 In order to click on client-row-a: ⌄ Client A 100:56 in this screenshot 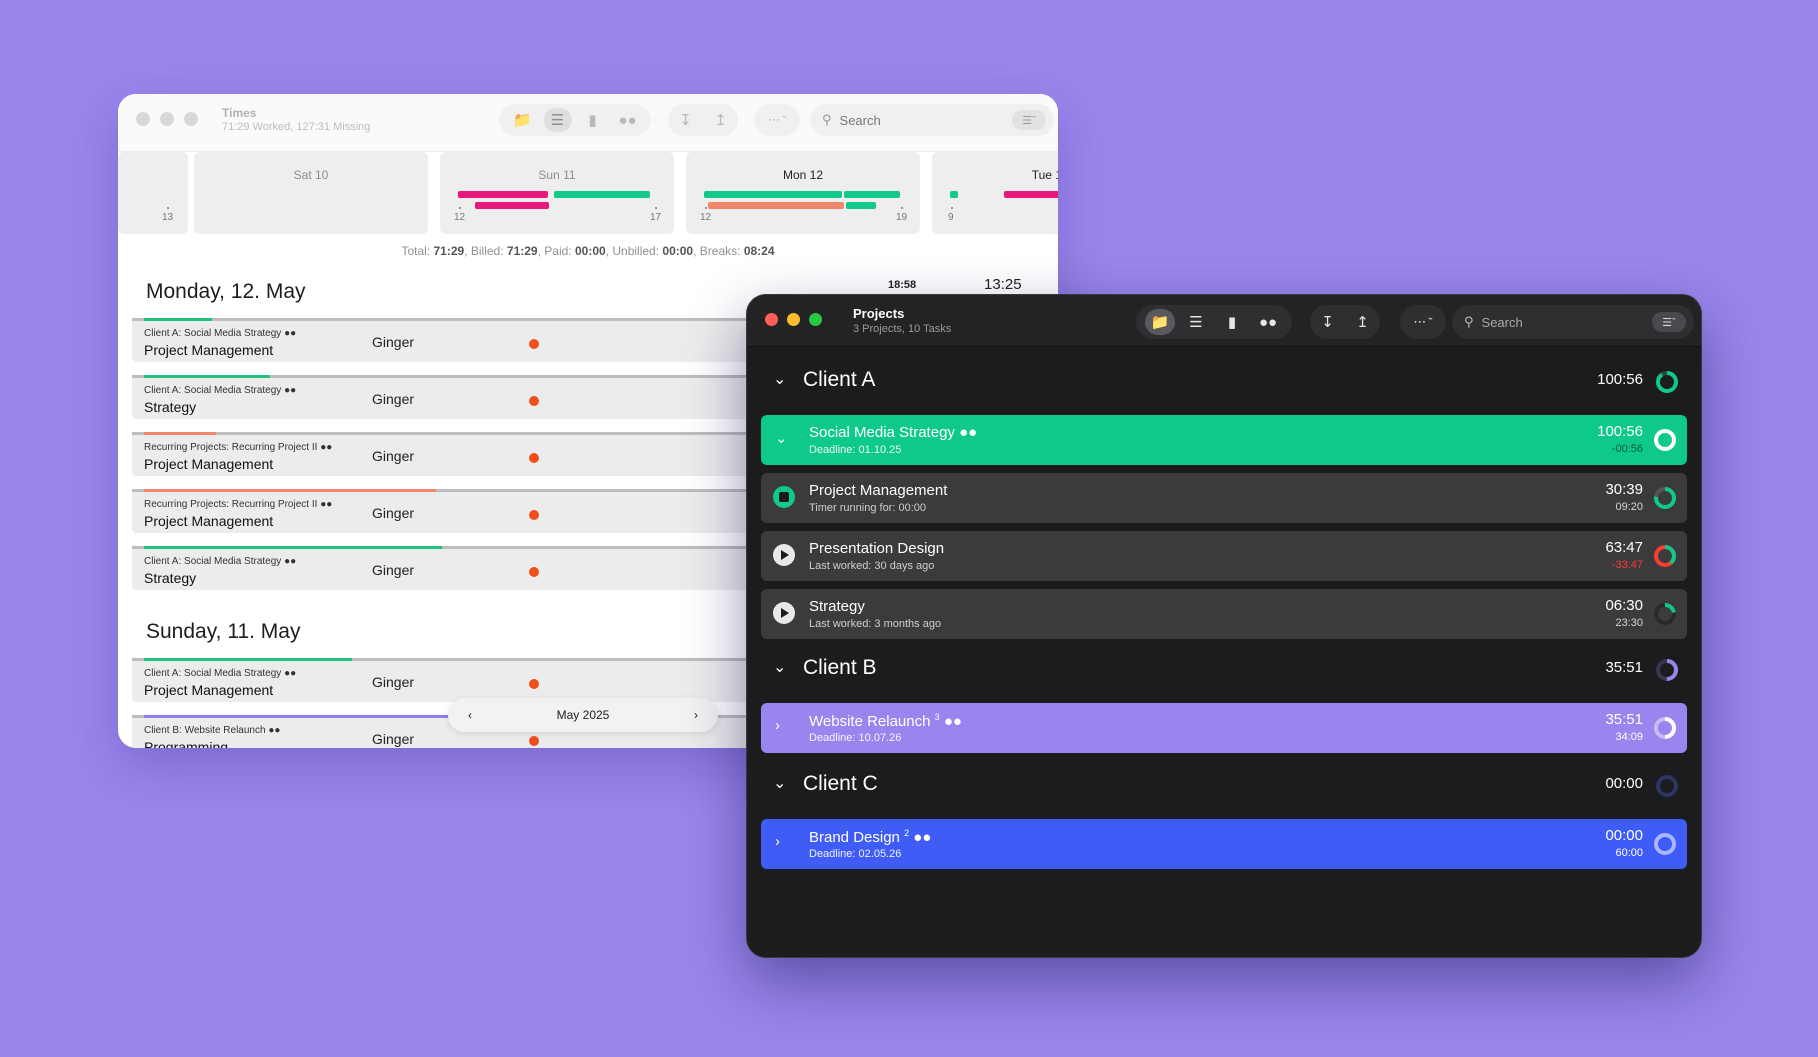, I will do `click(1224, 381)`.